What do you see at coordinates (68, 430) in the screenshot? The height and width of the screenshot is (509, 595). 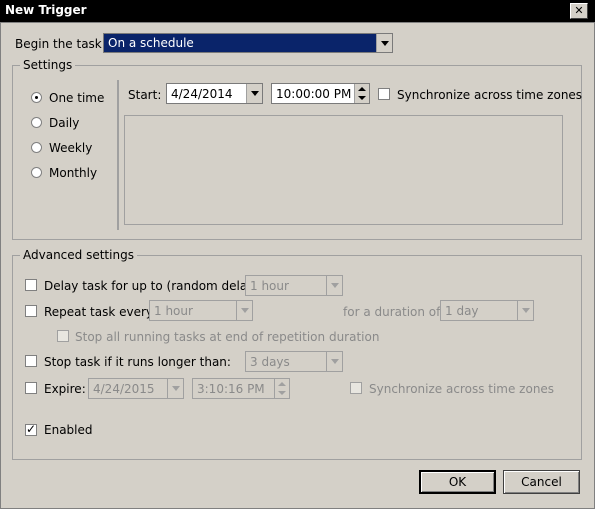 I see `enabled-label: Enabled` at bounding box center [68, 430].